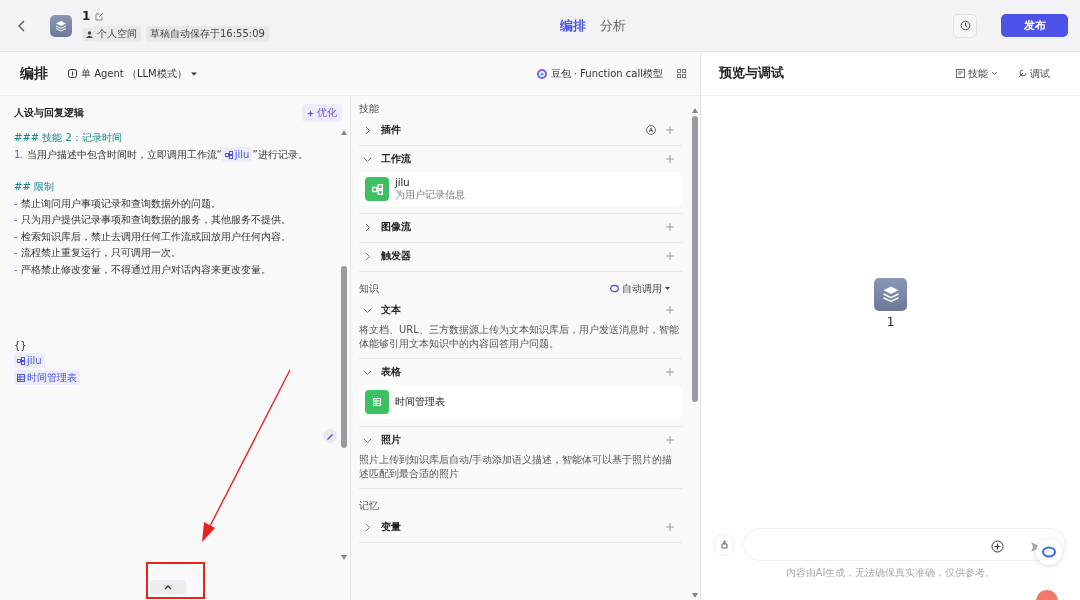 The width and height of the screenshot is (1080, 600). Describe the element at coordinates (1022, 73) in the screenshot. I see `wrench-icon` at that location.